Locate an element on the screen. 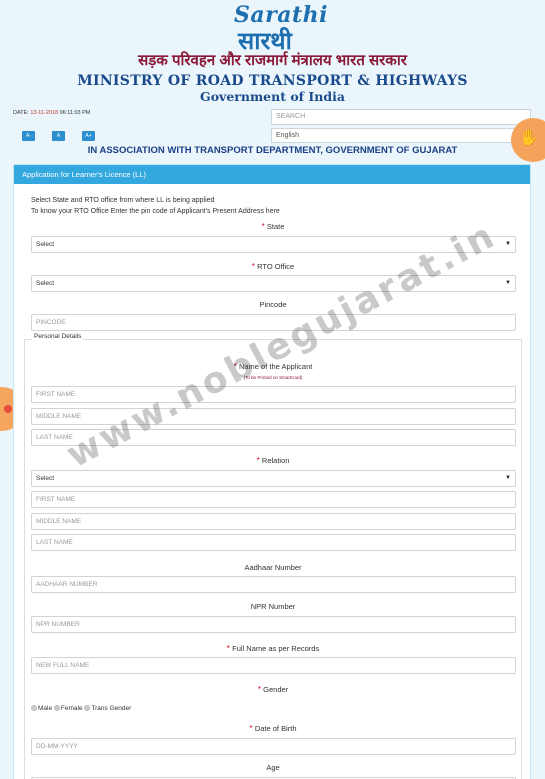  time-value: 06:11:03 PM is located at coordinates (75, 113).